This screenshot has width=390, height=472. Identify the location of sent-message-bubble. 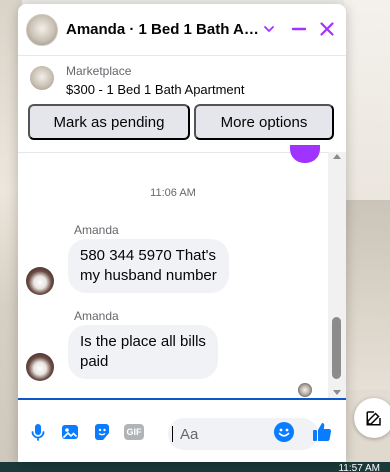
(305, 154).